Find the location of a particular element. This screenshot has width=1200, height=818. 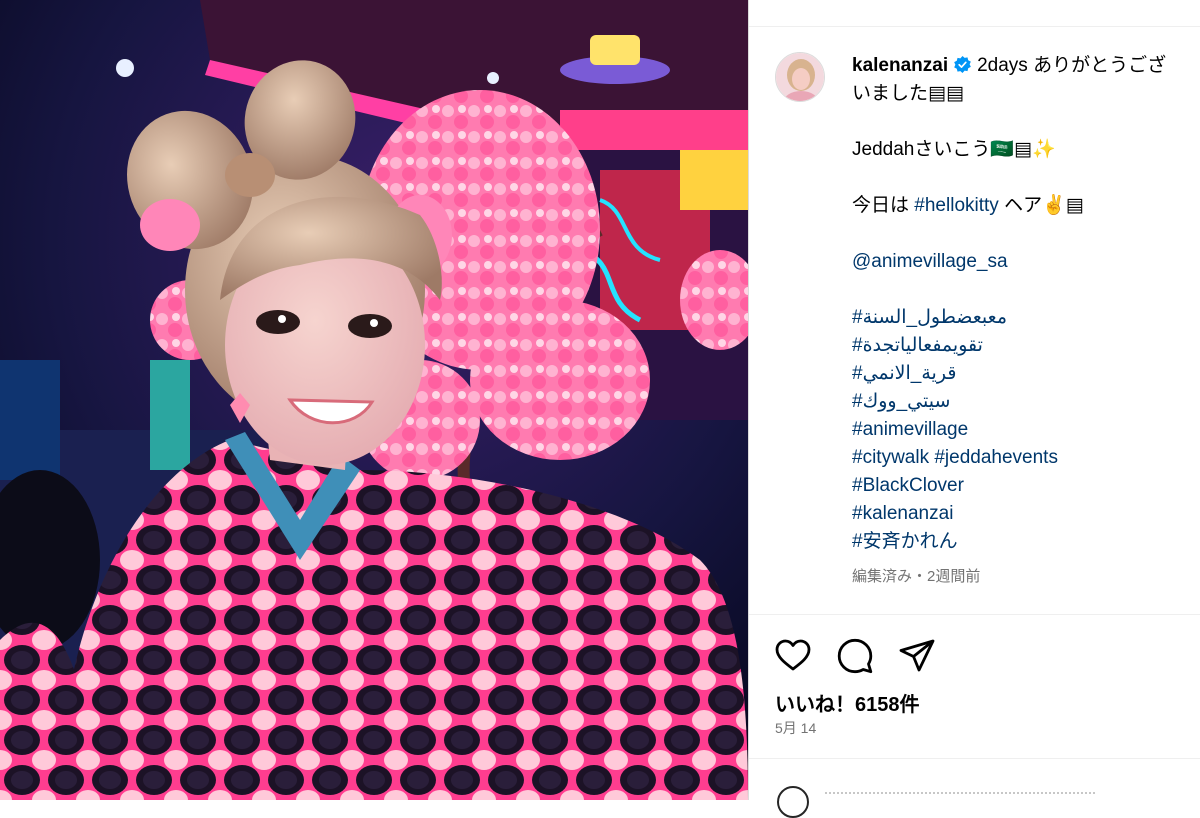

post-meta: 編集済み・2週間前 is located at coordinates (916, 576).